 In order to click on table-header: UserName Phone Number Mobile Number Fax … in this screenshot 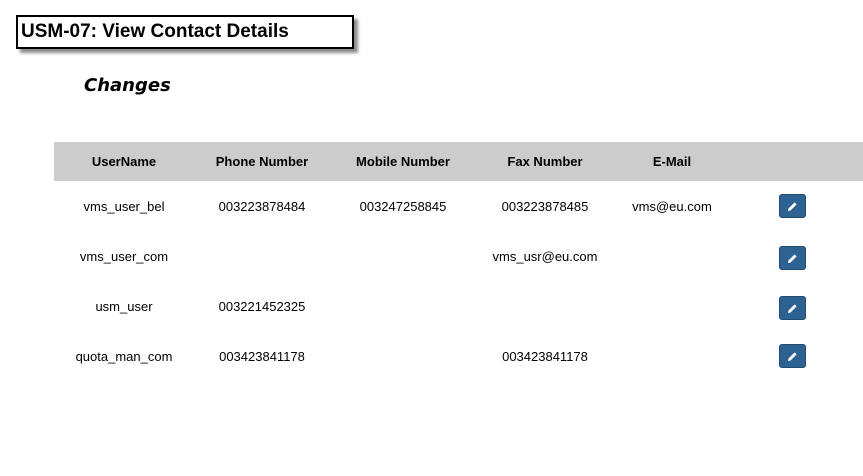, I will do `click(458, 161)`.